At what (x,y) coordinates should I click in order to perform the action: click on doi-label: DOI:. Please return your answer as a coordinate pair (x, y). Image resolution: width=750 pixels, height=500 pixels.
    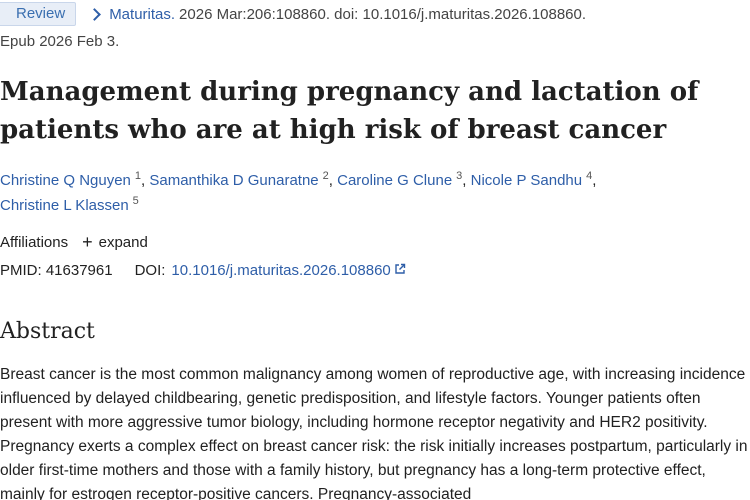
    Looking at the image, I should click on (150, 270).